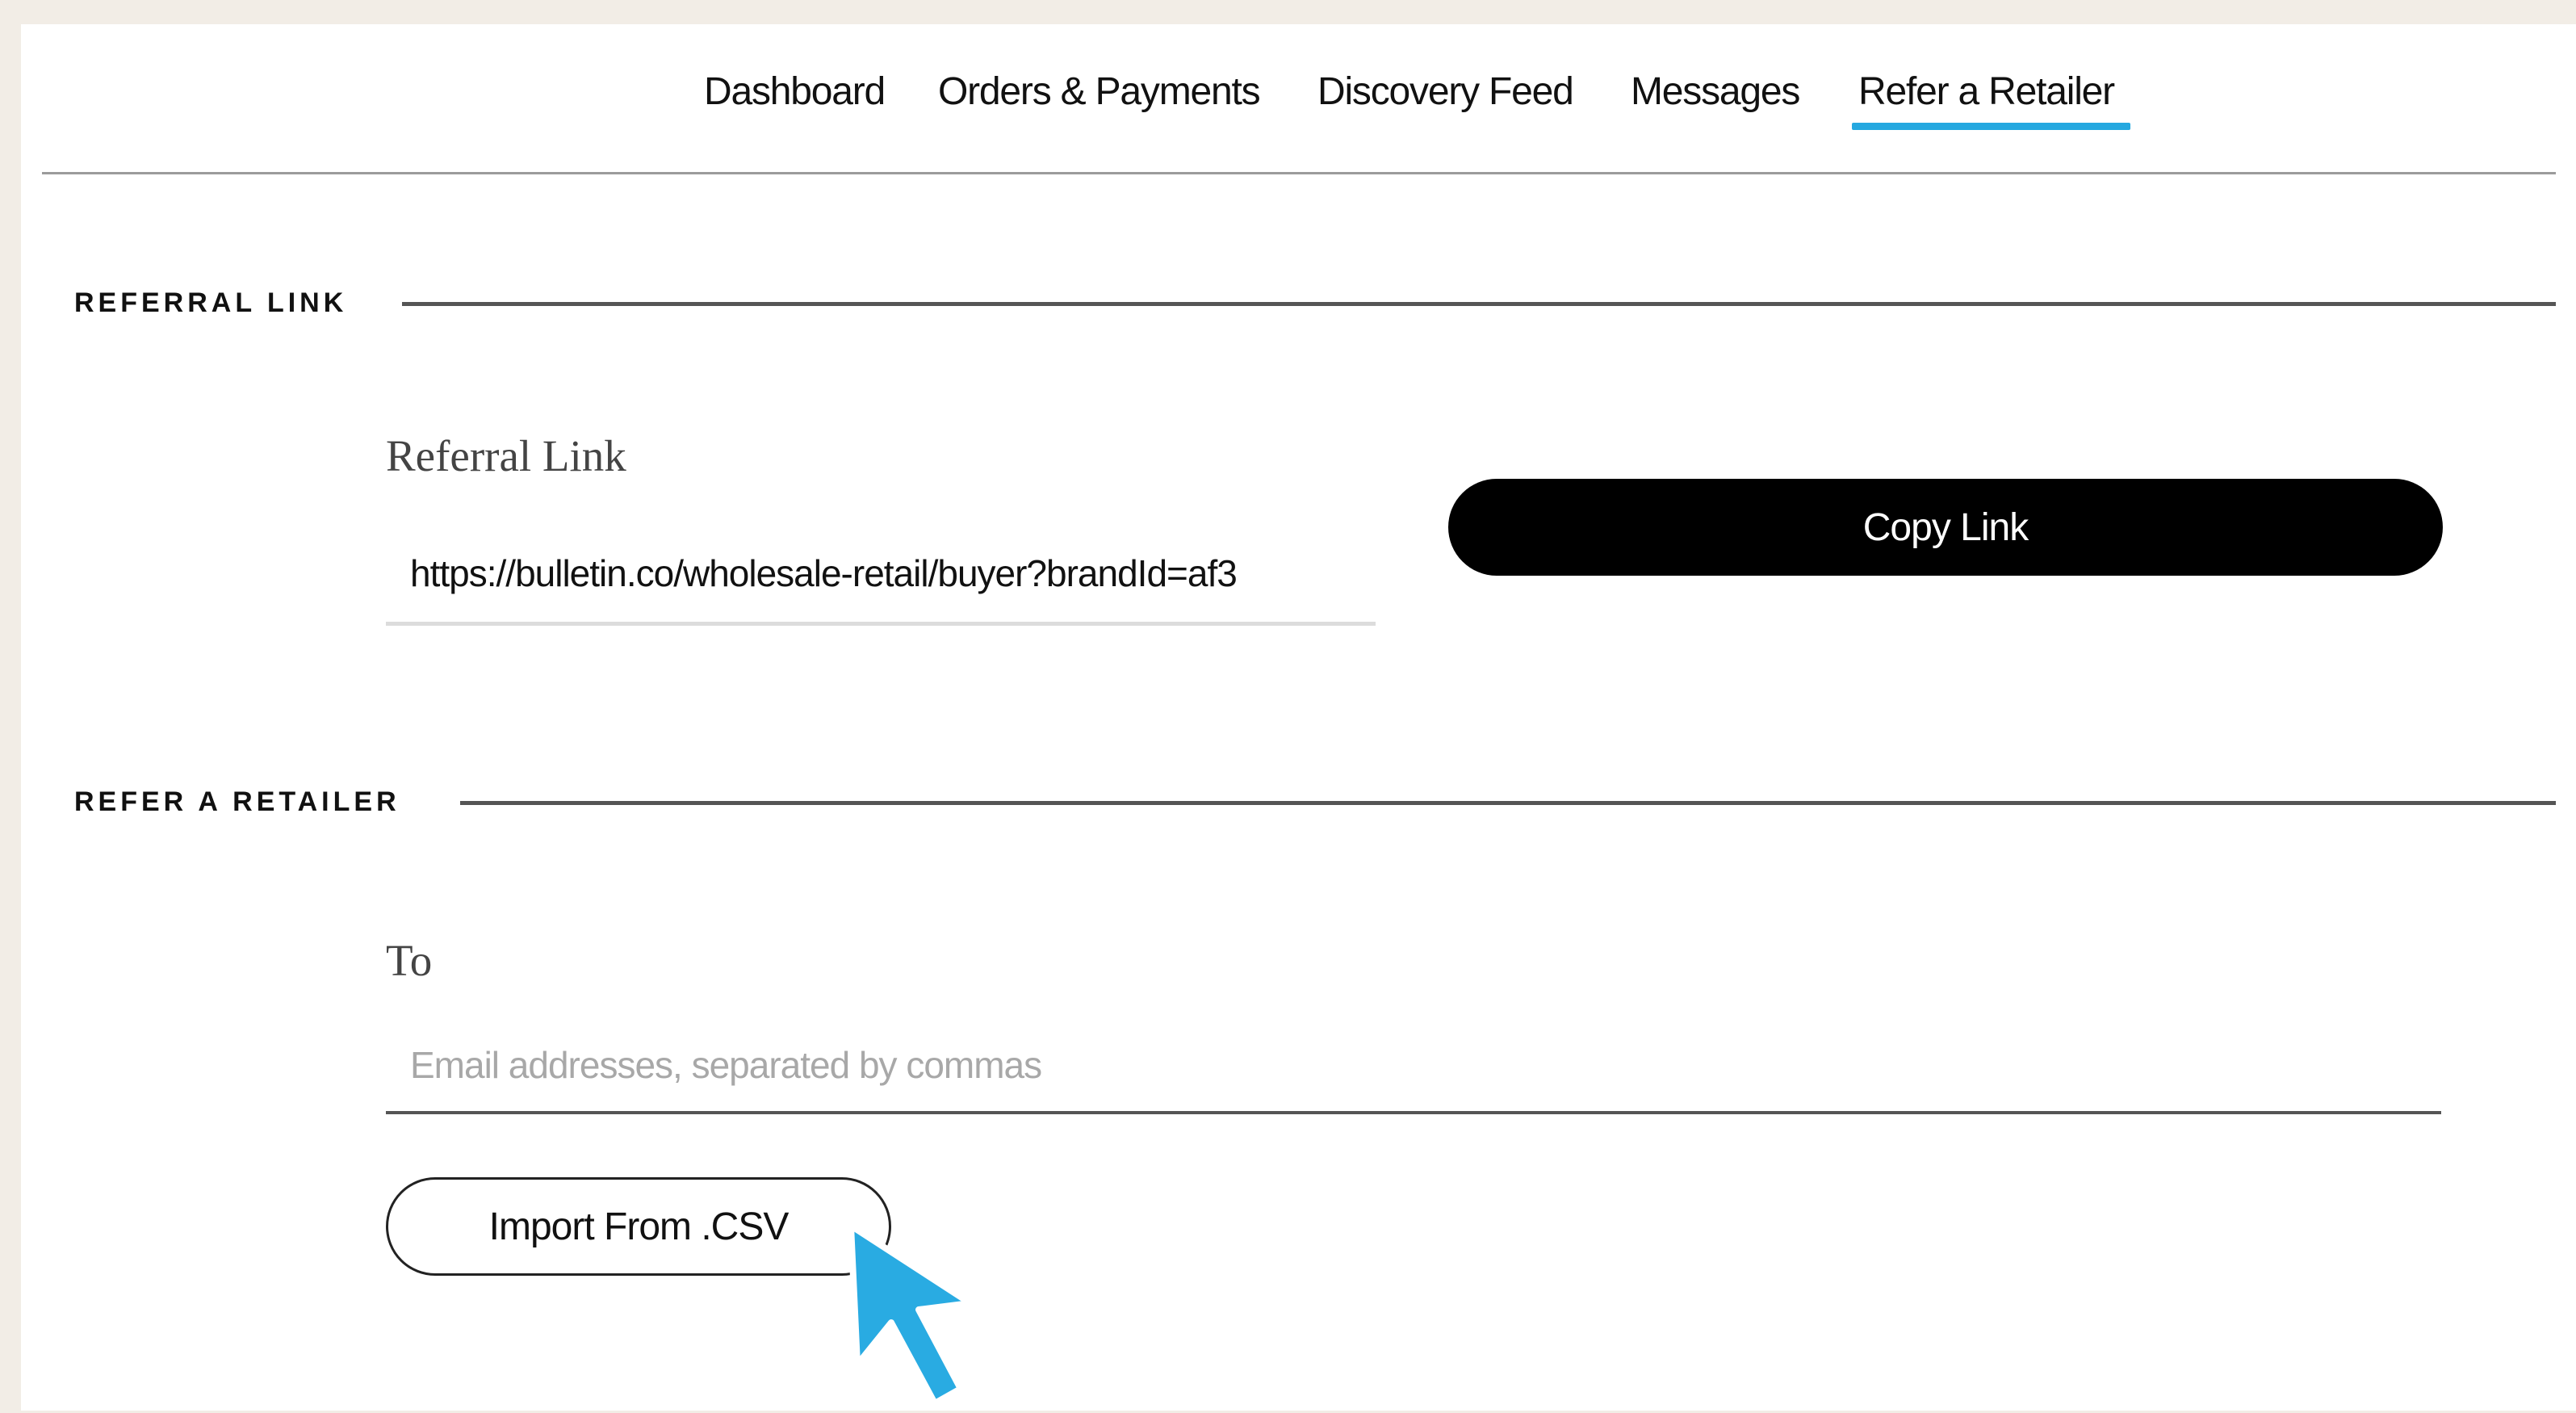 The width and height of the screenshot is (2576, 1413). Describe the element at coordinates (1411, 1065) in the screenshot. I see `email-addresses-input` at that location.